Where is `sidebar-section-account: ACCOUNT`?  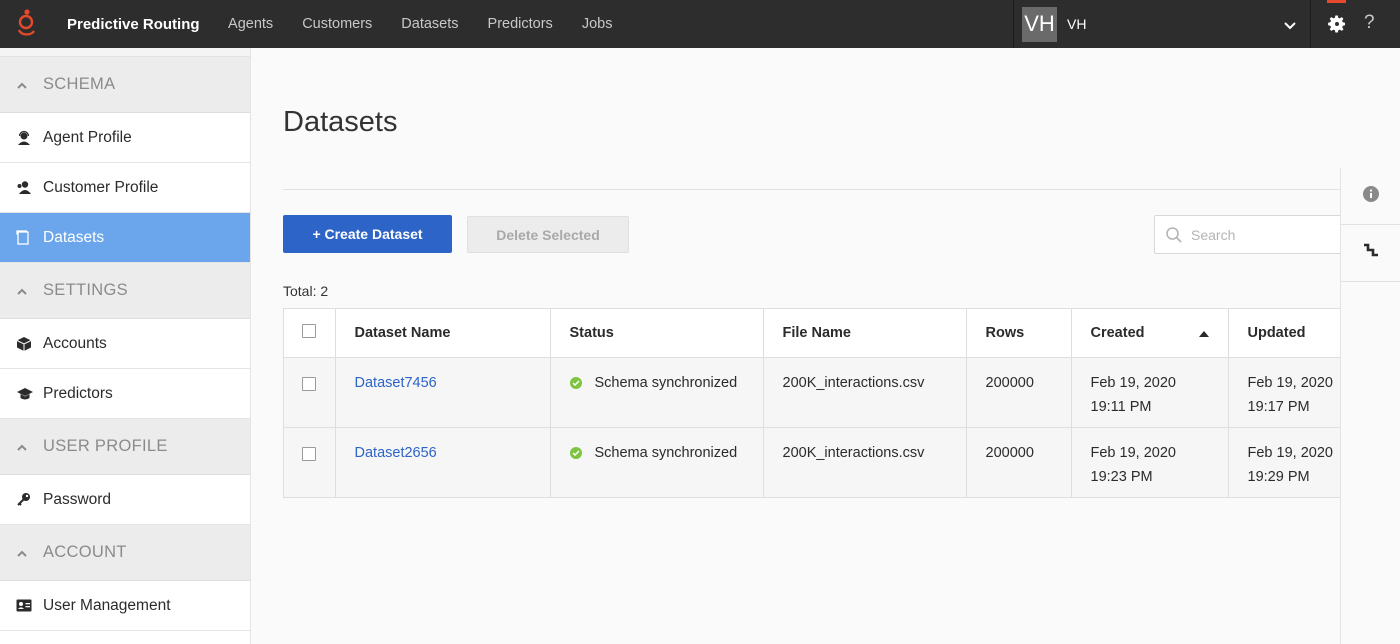 sidebar-section-account: ACCOUNT is located at coordinates (125, 553).